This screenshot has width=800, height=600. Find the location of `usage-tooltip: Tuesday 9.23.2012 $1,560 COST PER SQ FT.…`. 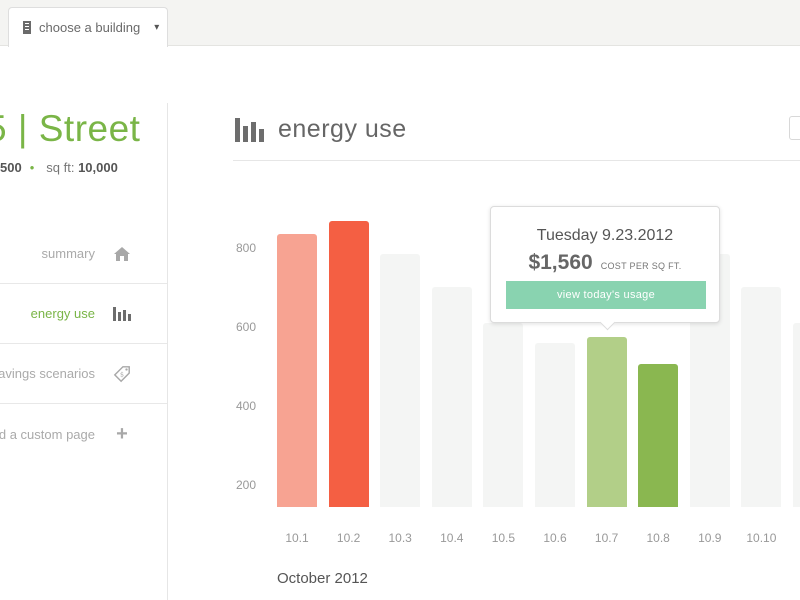

usage-tooltip: Tuesday 9.23.2012 $1,560 COST PER SQ FT.… is located at coordinates (605, 264).